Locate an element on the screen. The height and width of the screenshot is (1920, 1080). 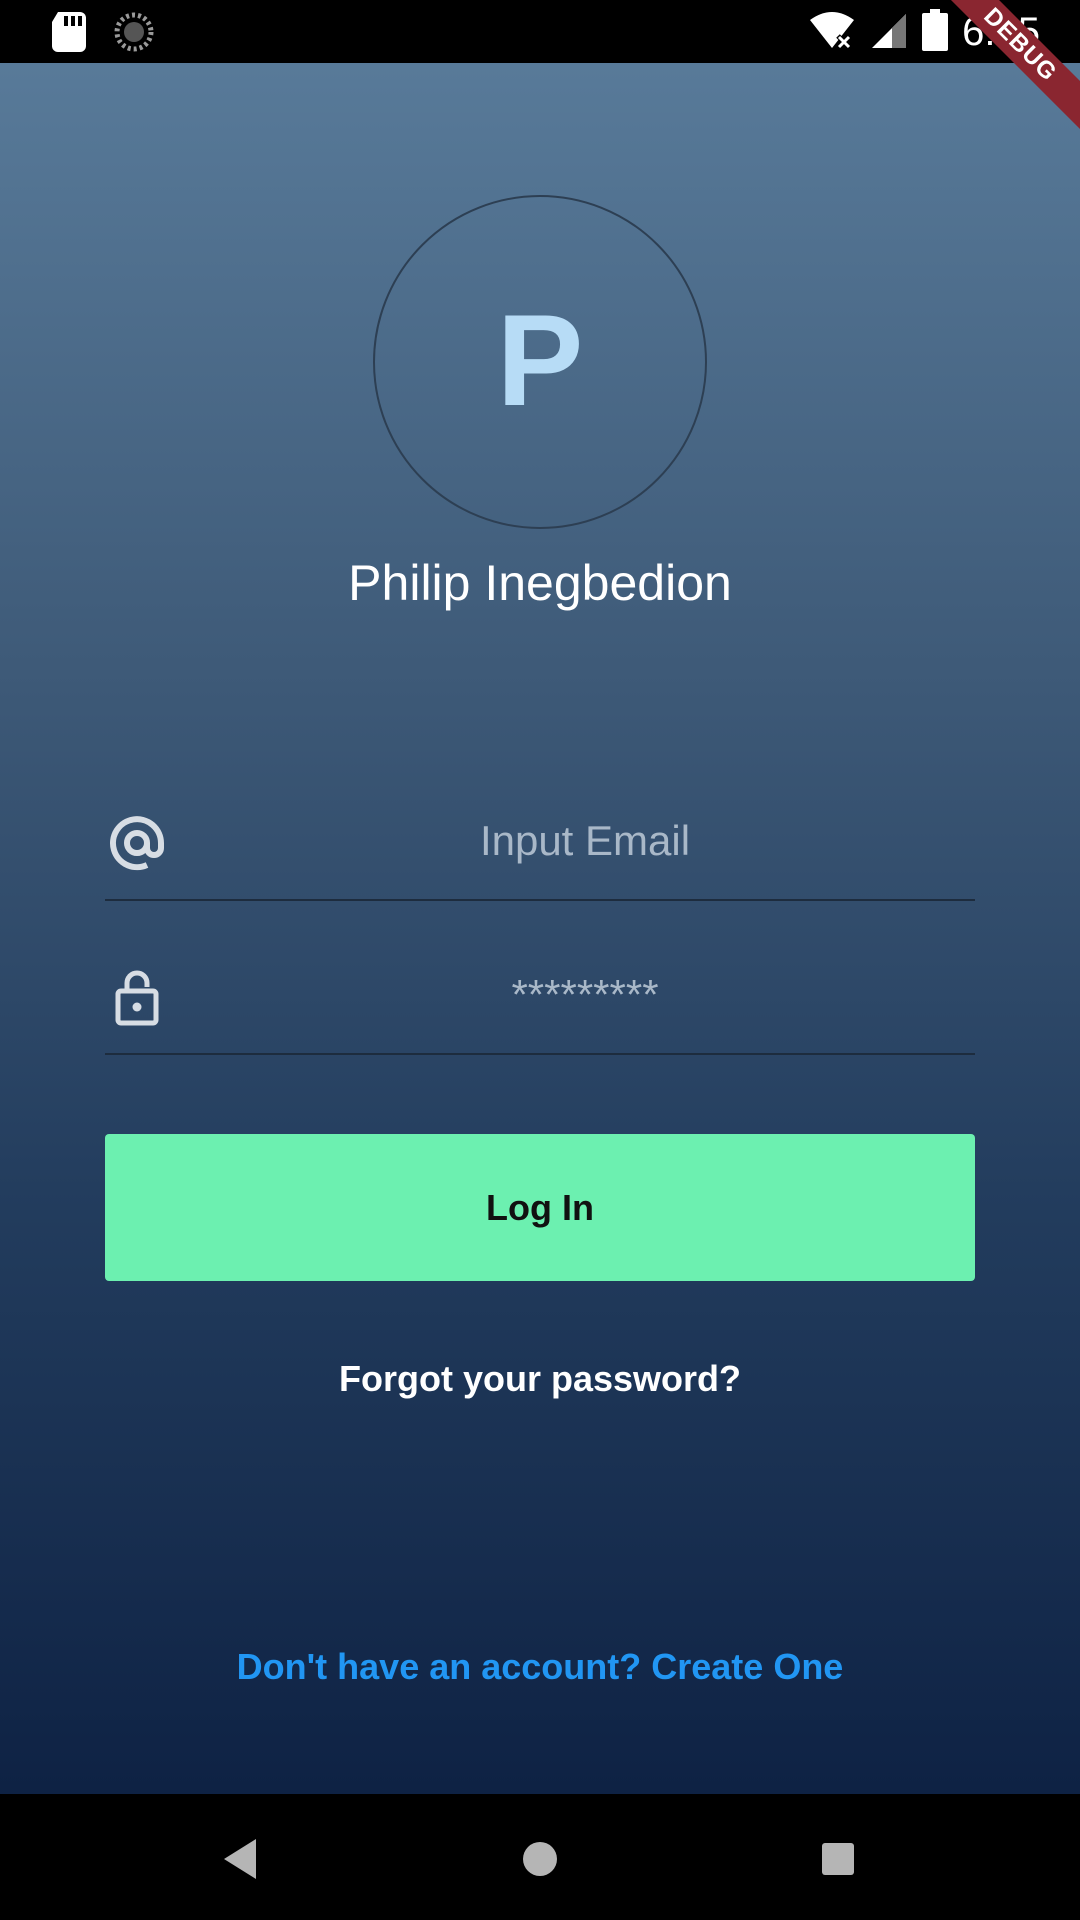
recents-icon is located at coordinates (838, 1859).